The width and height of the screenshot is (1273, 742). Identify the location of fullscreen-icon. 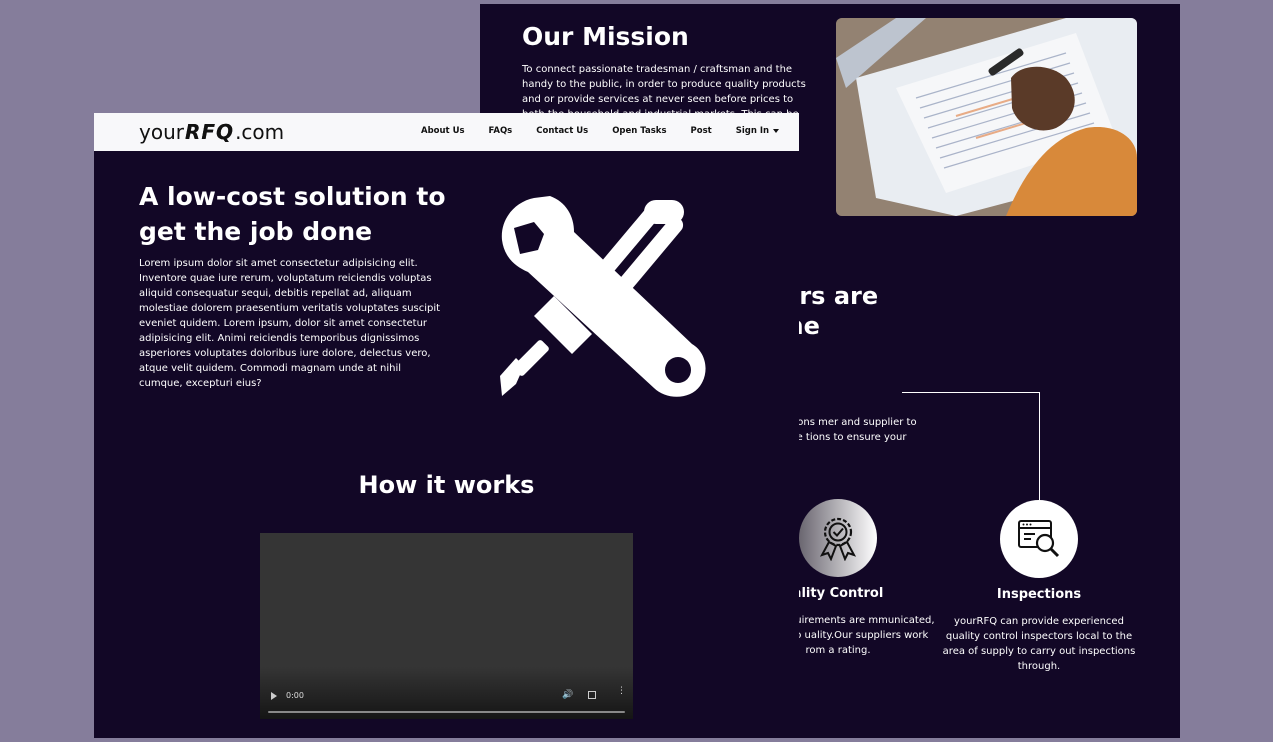
(592, 695).